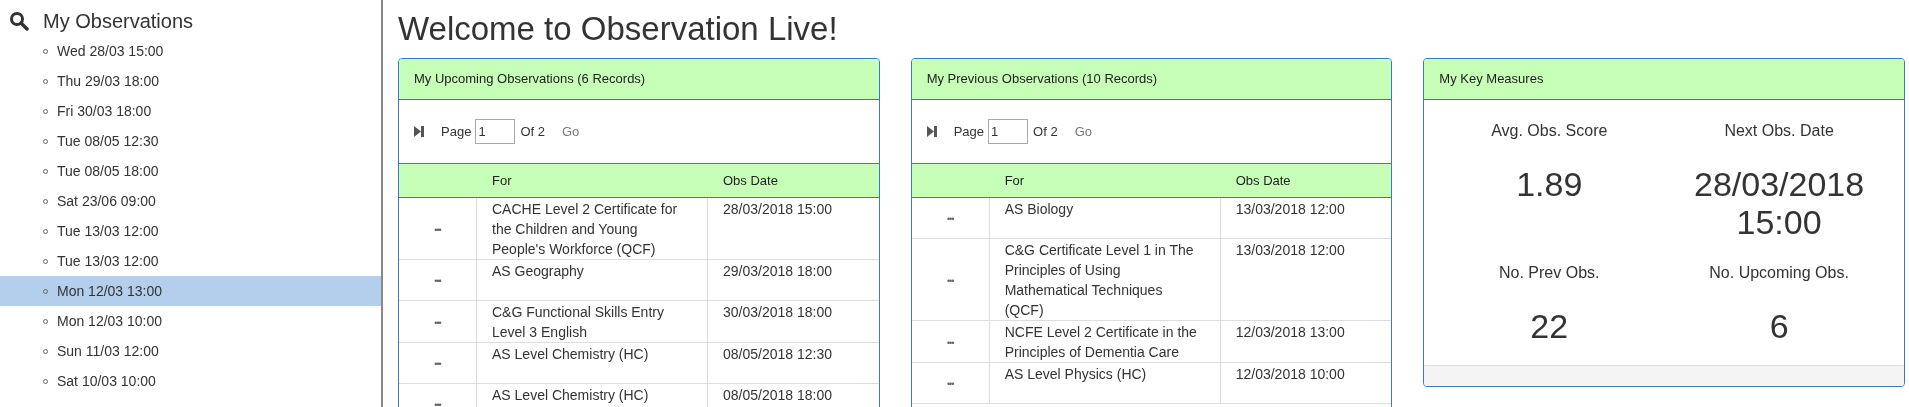  Describe the element at coordinates (190, 111) in the screenshot. I see `sidebar-item: Fri 30/03 18:00` at that location.